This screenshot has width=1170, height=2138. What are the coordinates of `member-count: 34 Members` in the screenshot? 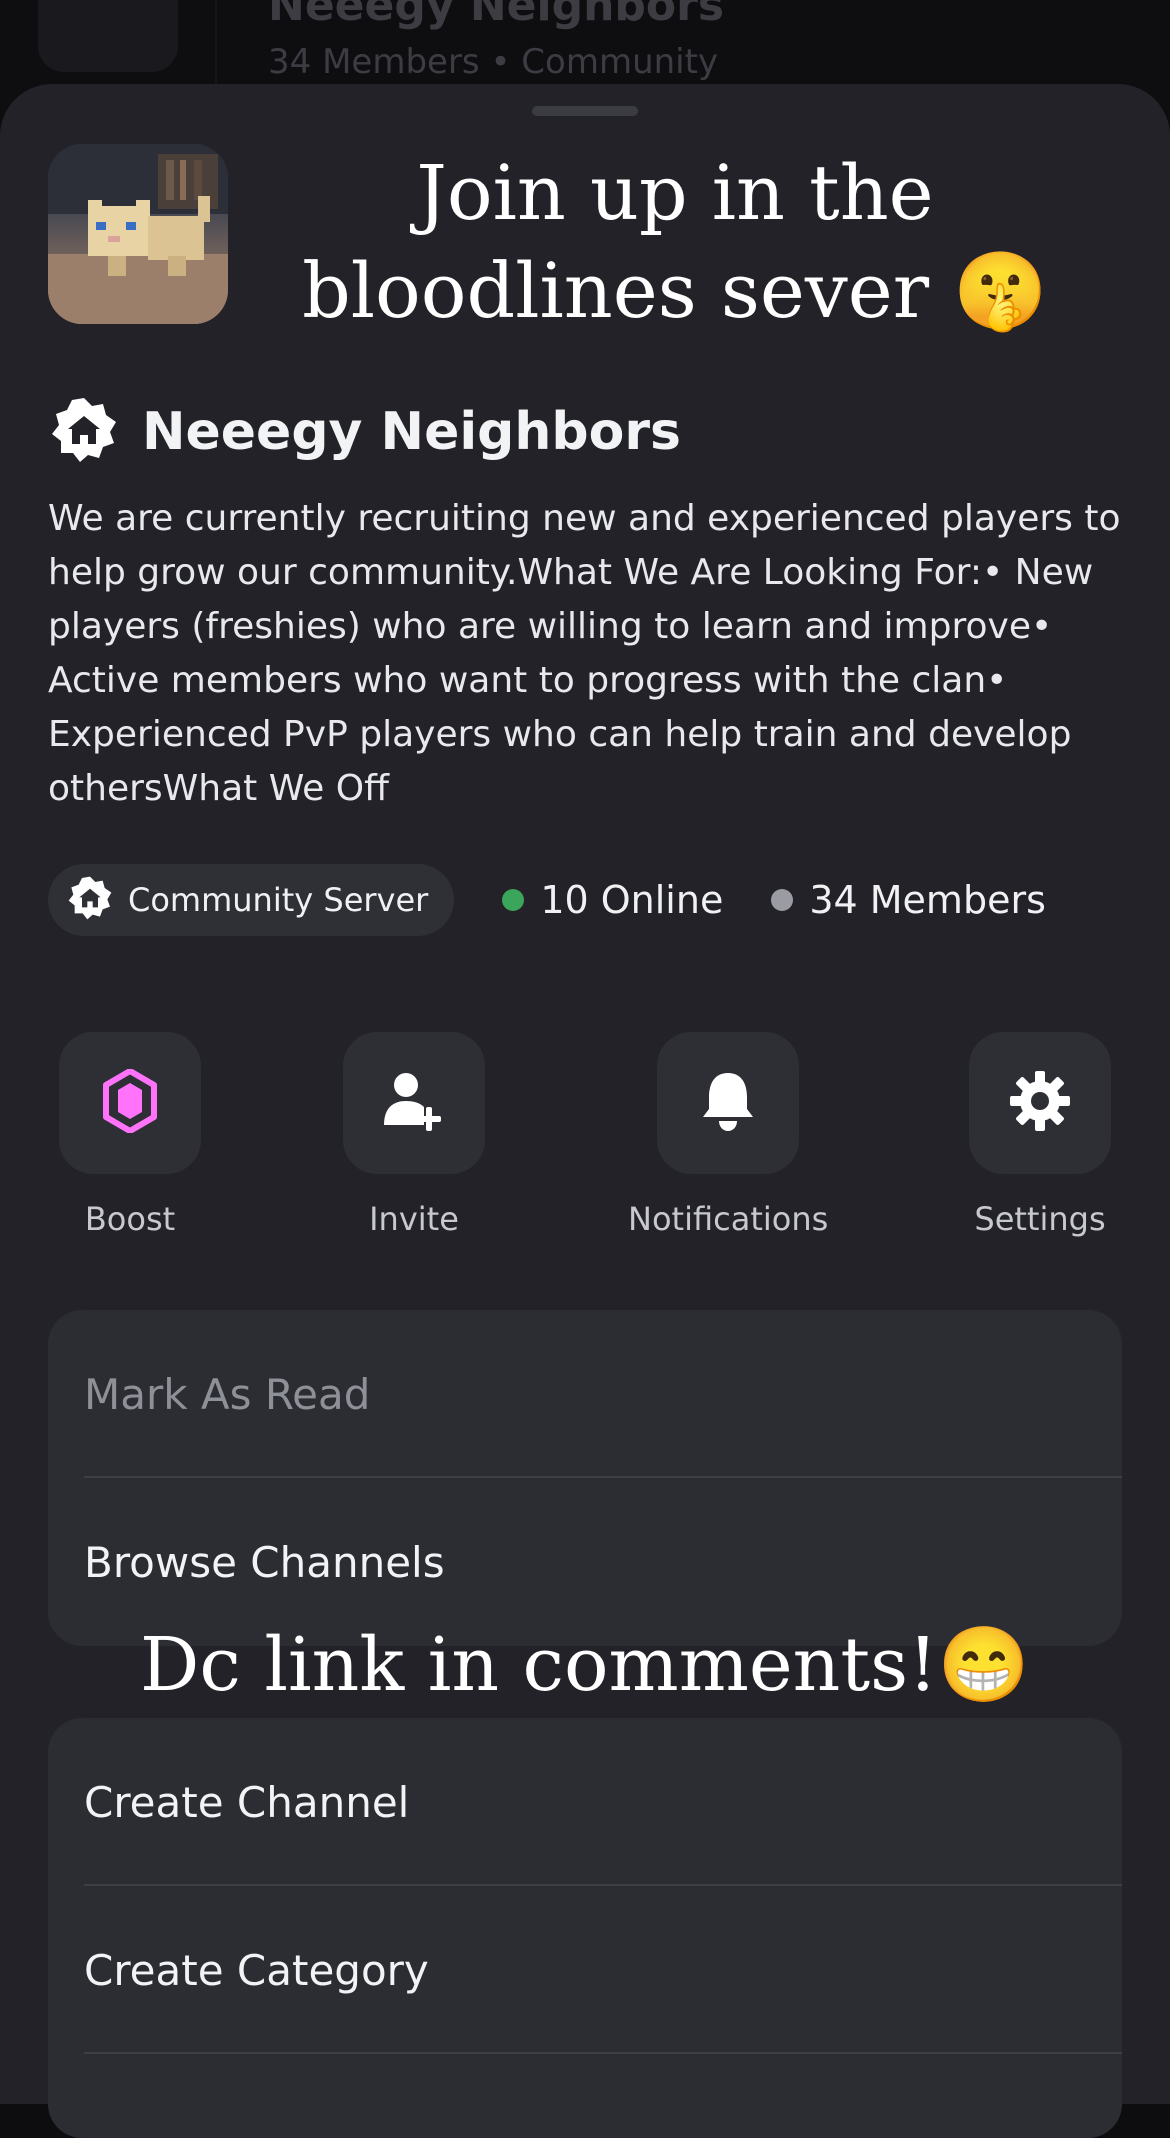 It's located at (908, 900).